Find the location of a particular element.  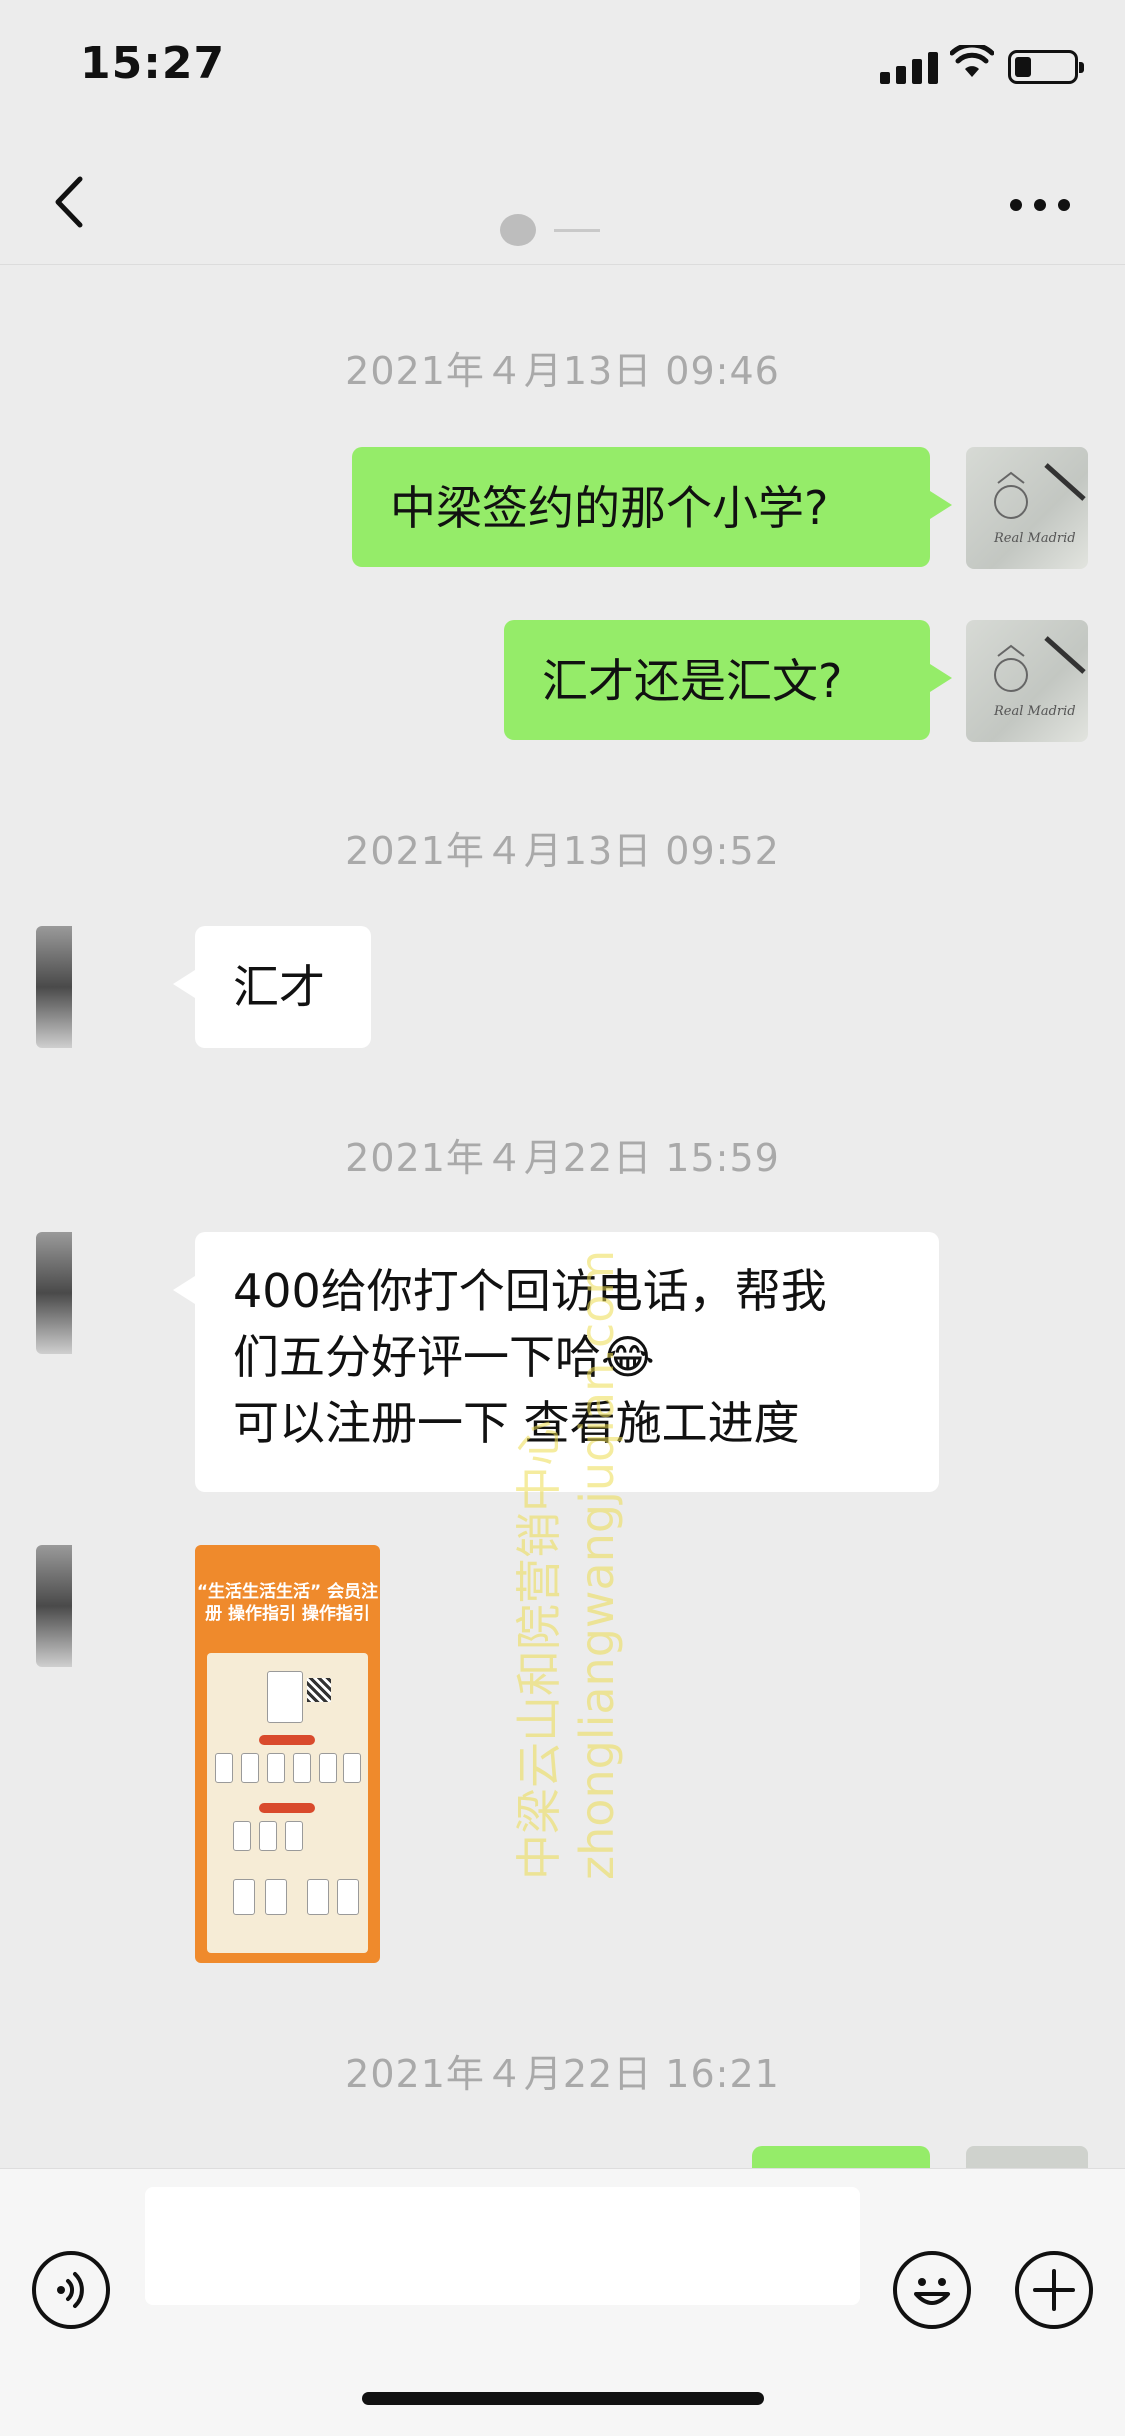

chat-header is located at coordinates (562, 200).